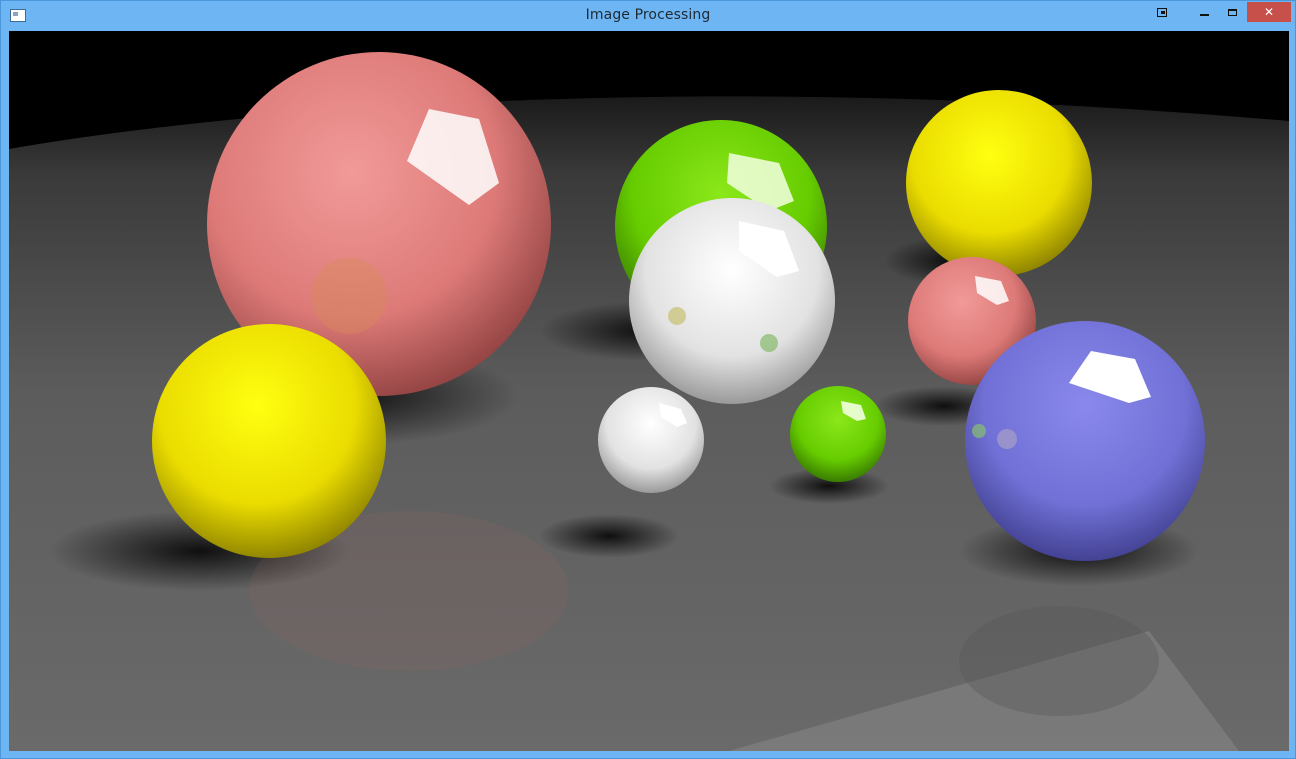 Image resolution: width=1296 pixels, height=759 pixels. I want to click on close-button: ✕, so click(1269, 12).